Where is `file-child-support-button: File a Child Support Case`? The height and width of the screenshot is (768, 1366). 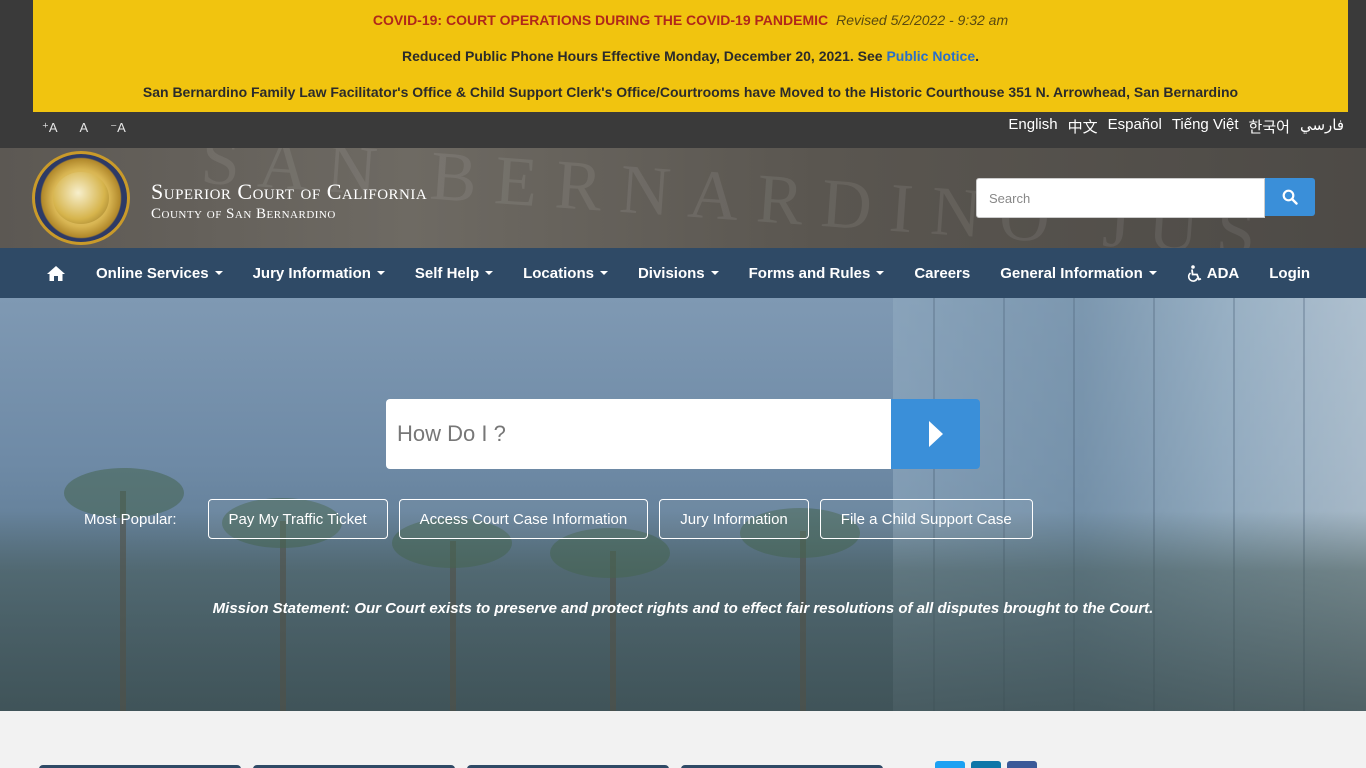
file-child-support-button: File a Child Support Case is located at coordinates (926, 519).